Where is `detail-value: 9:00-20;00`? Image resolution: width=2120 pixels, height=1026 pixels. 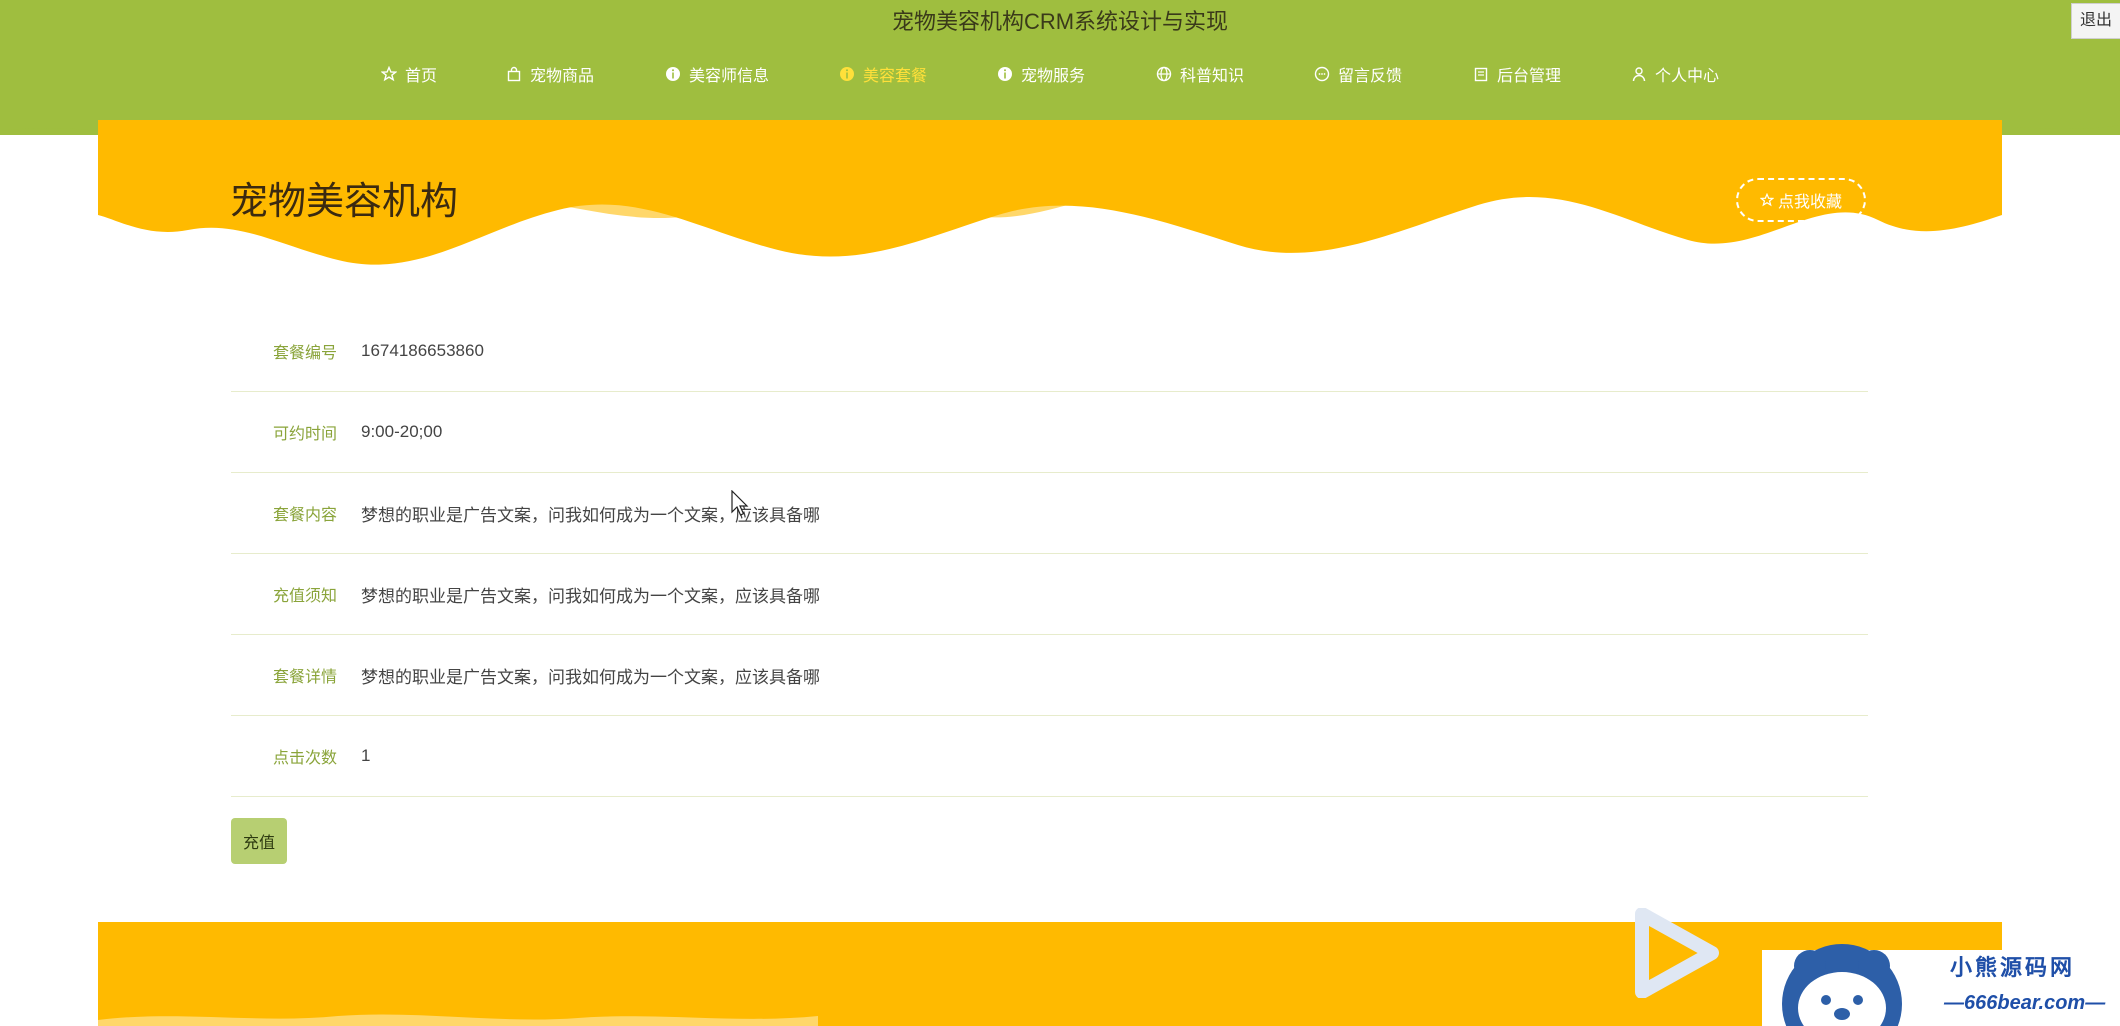
detail-value: 9:00-20;00 is located at coordinates (402, 431).